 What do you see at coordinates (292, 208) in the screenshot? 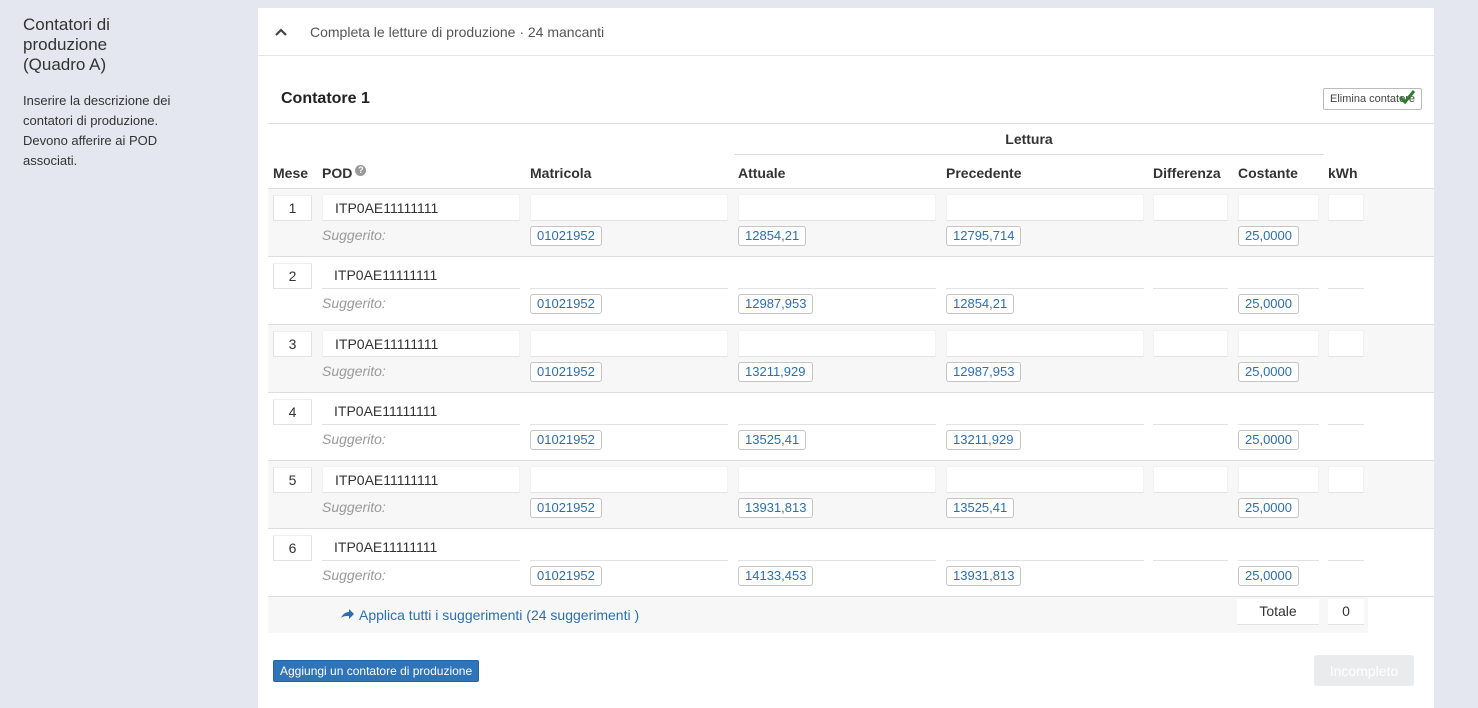
I see `month-field: 1` at bounding box center [292, 208].